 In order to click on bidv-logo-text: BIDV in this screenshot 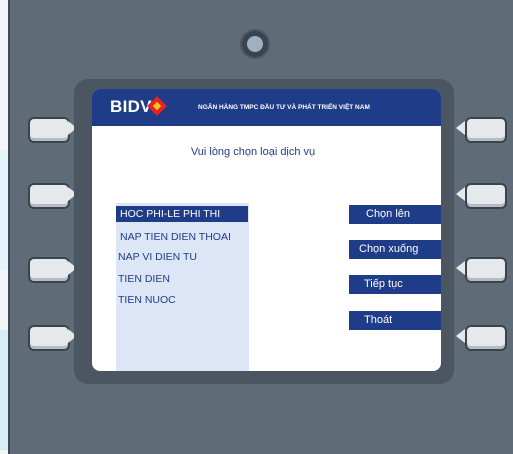, I will do `click(131, 106)`.